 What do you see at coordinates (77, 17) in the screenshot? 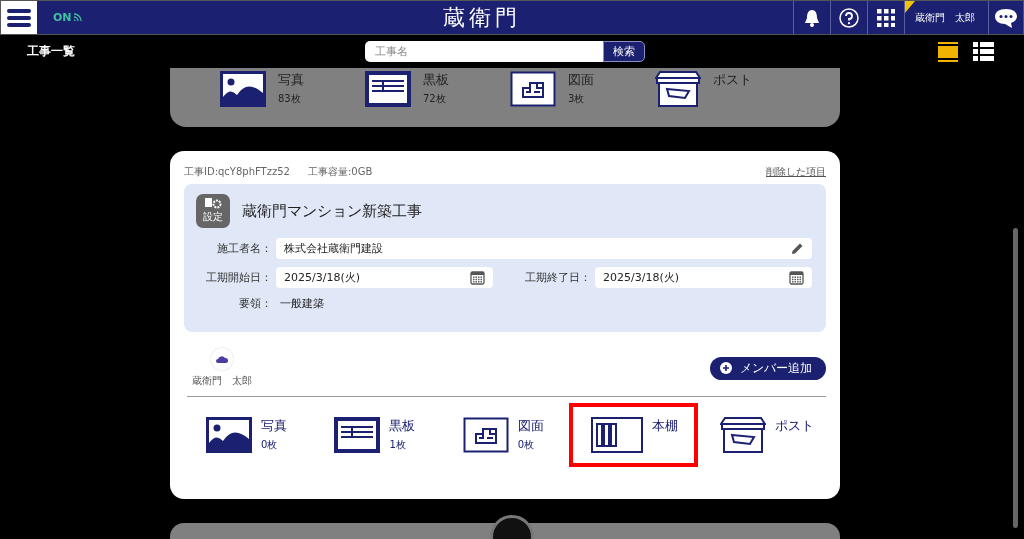
I see `signal-icon` at bounding box center [77, 17].